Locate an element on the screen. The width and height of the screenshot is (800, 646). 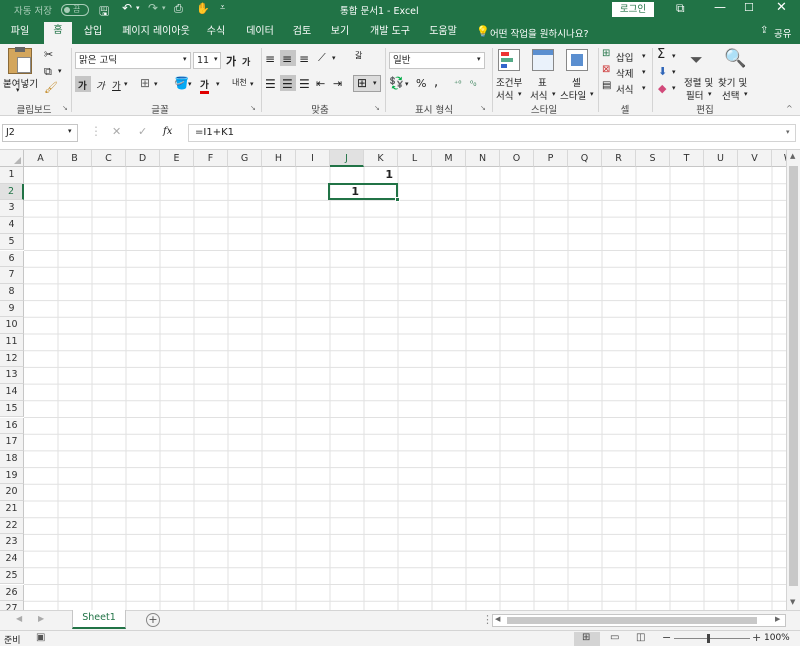
clipboard-launcher-icon: ↘ is located at coordinates (65, 108).